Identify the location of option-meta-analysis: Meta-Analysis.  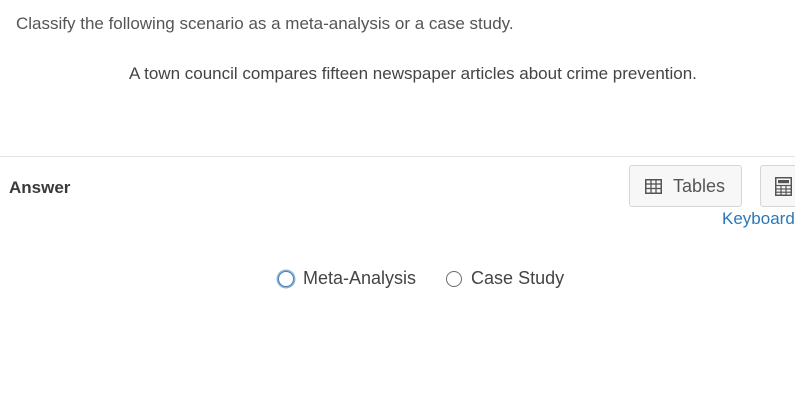
(347, 278).